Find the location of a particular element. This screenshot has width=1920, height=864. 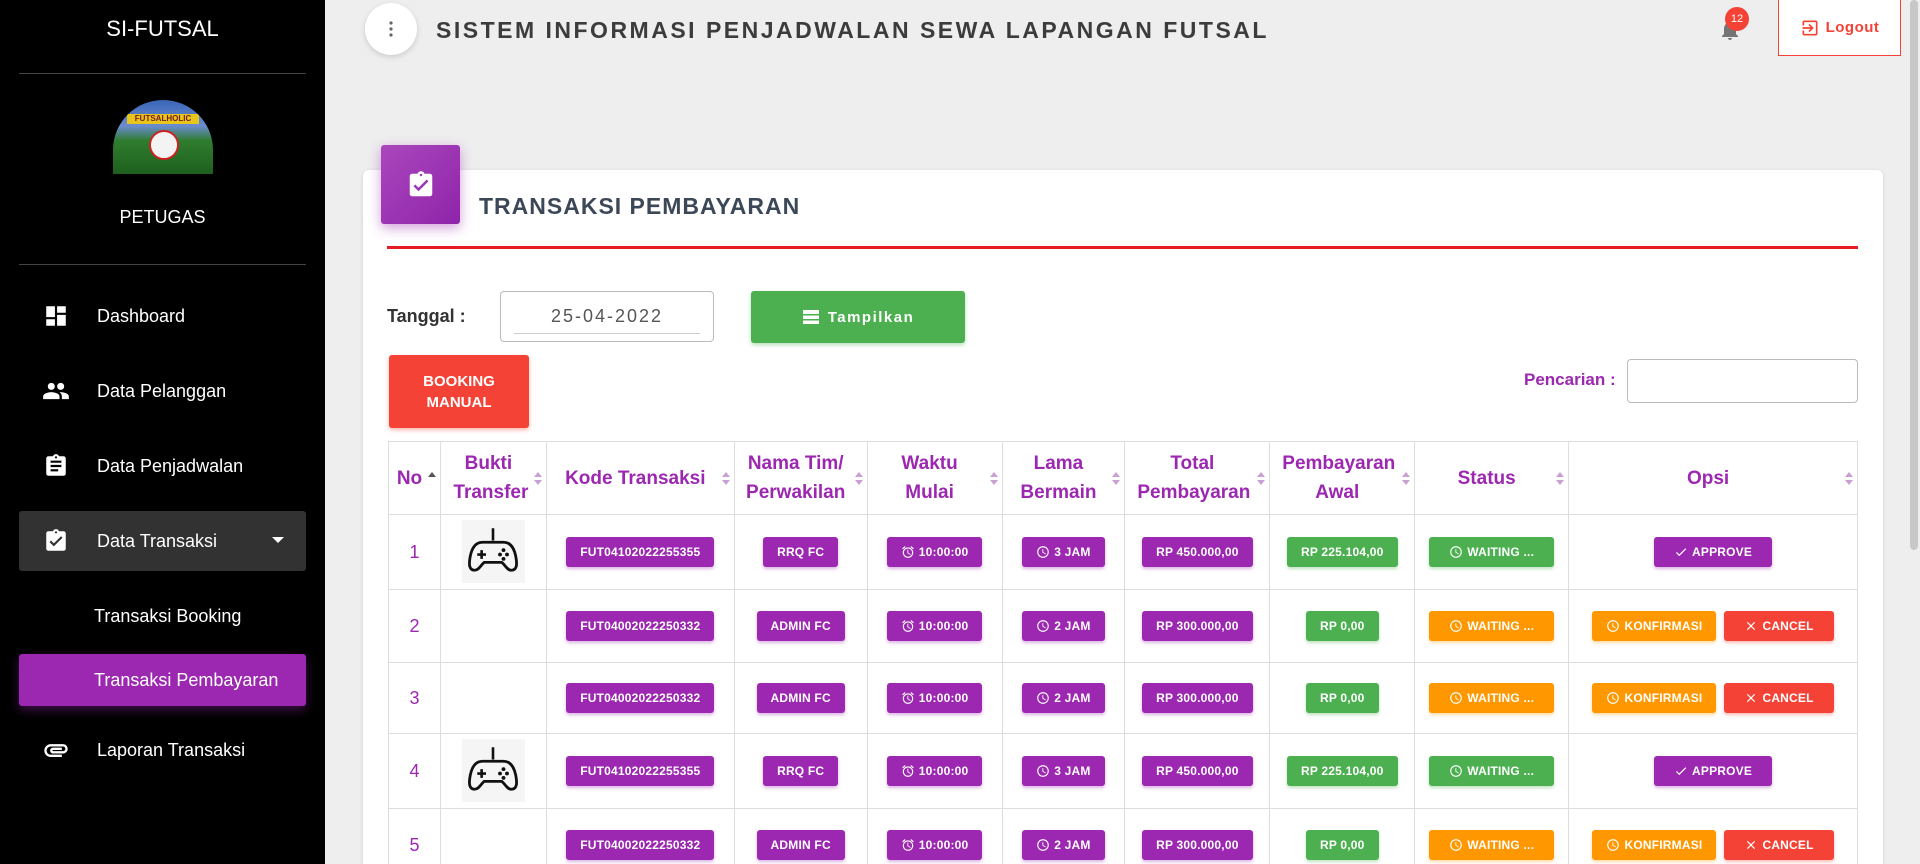

column-header-label: Pembayaran Awal is located at coordinates (1339, 478).